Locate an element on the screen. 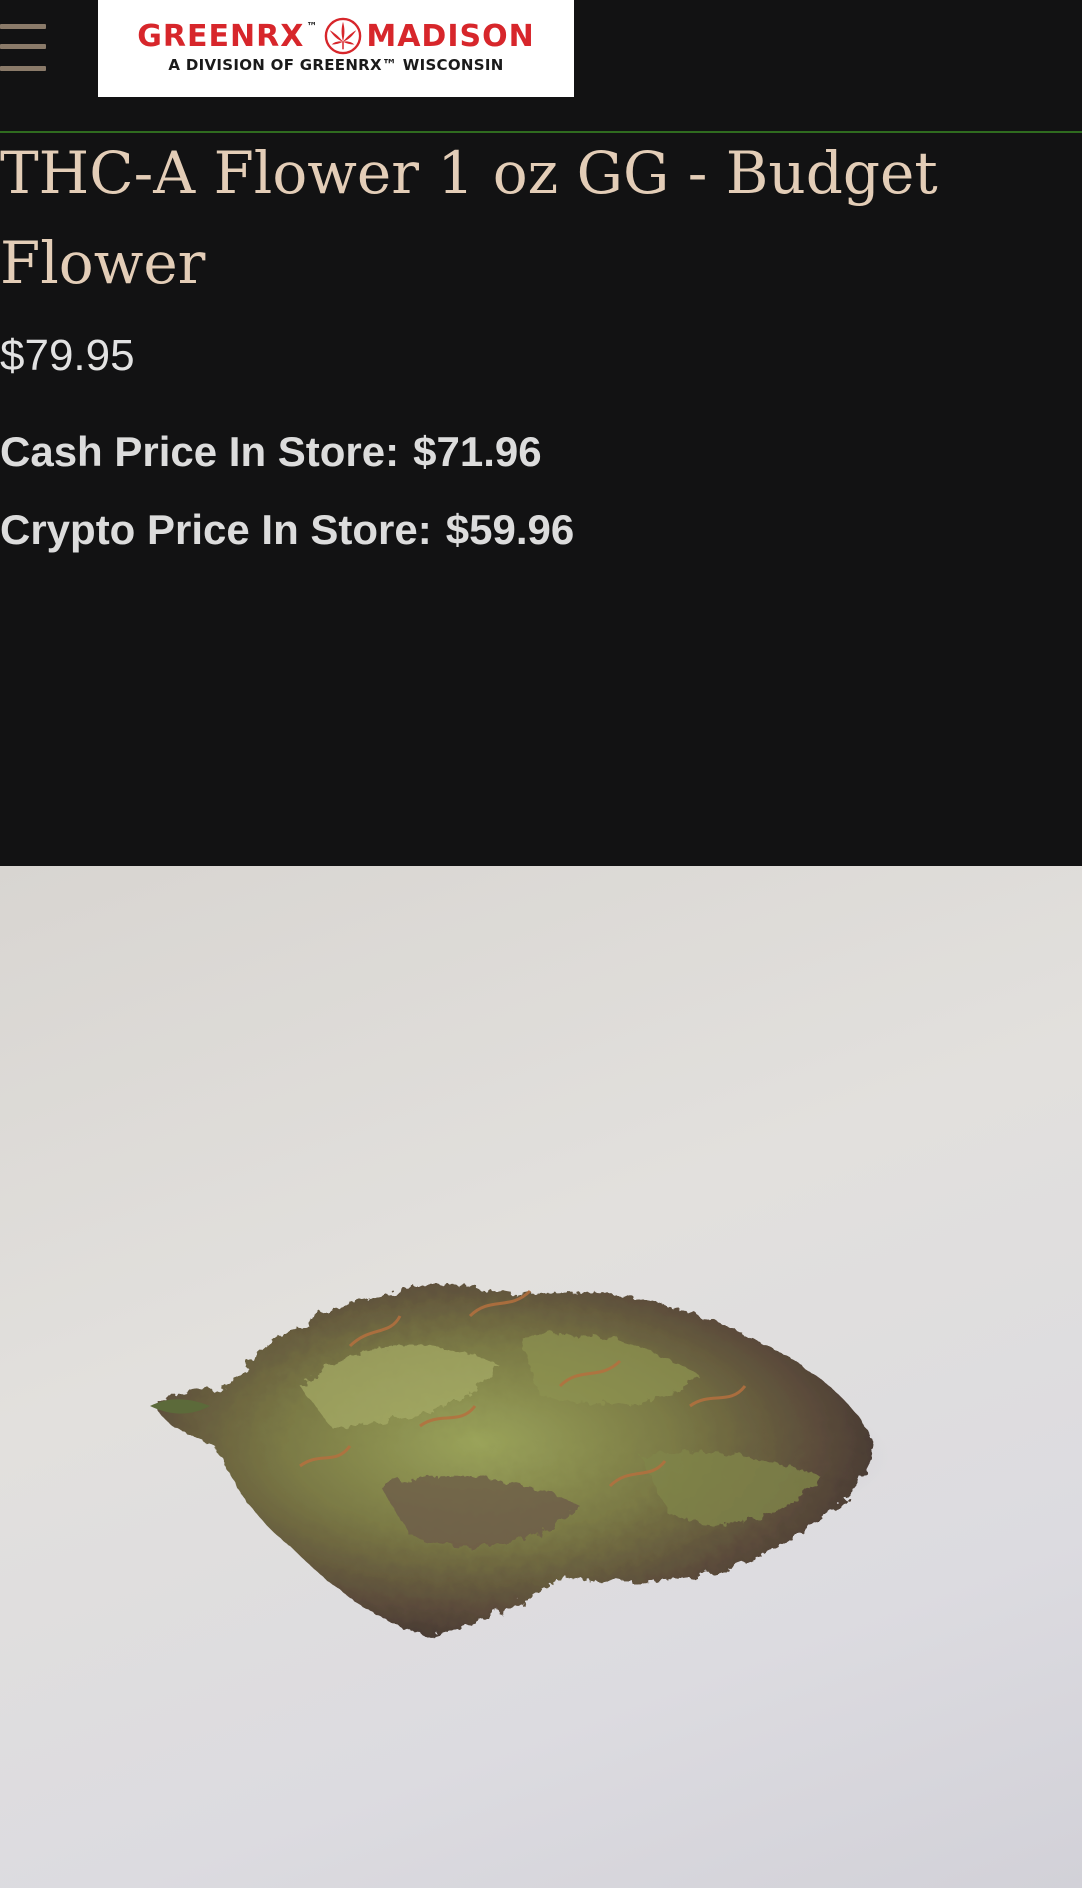  logo-tagline: A DIVISION OF GREENRX™ WISCONSIN is located at coordinates (336, 65).